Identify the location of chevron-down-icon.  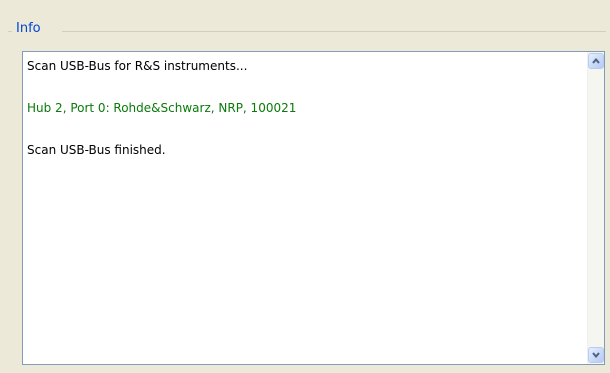
(596, 355).